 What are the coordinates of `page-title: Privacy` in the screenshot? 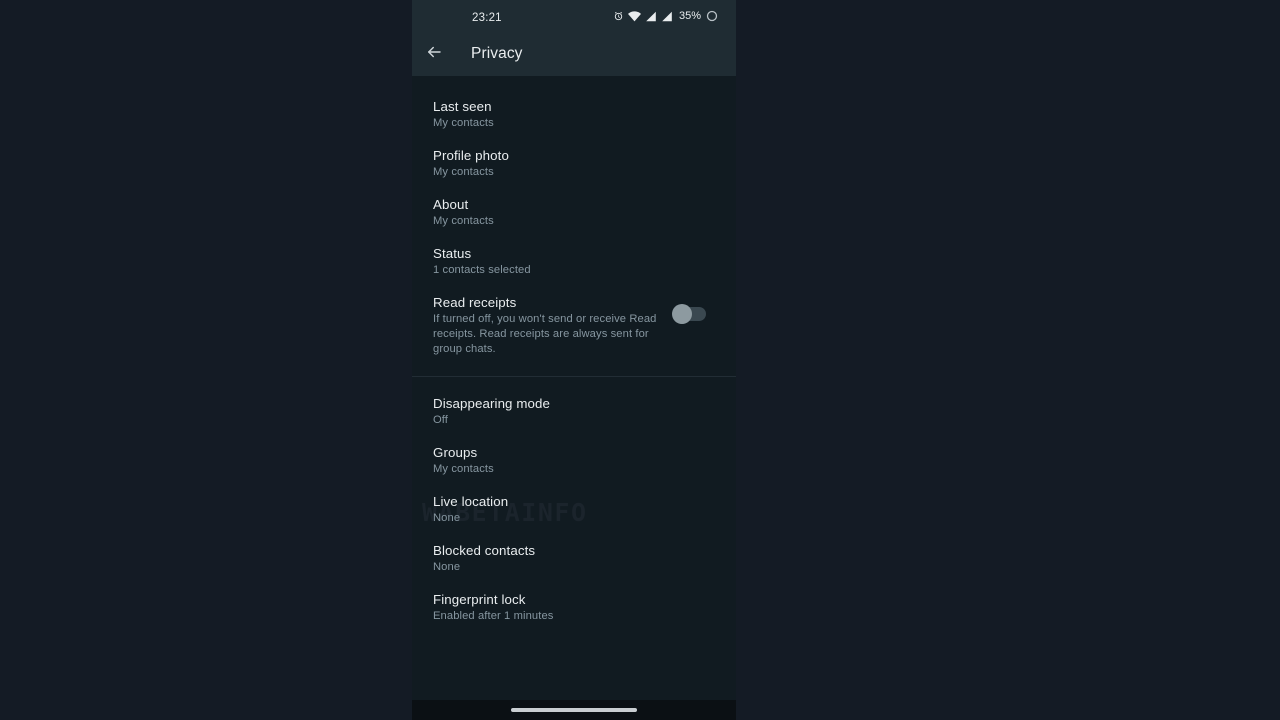 It's located at (497, 53).